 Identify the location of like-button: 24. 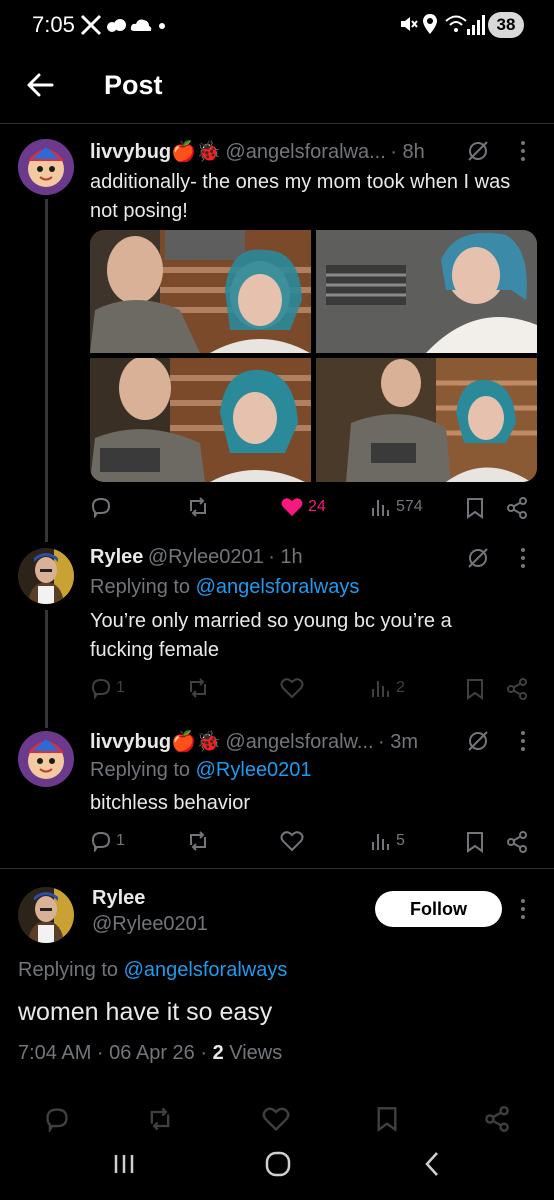
(303, 507).